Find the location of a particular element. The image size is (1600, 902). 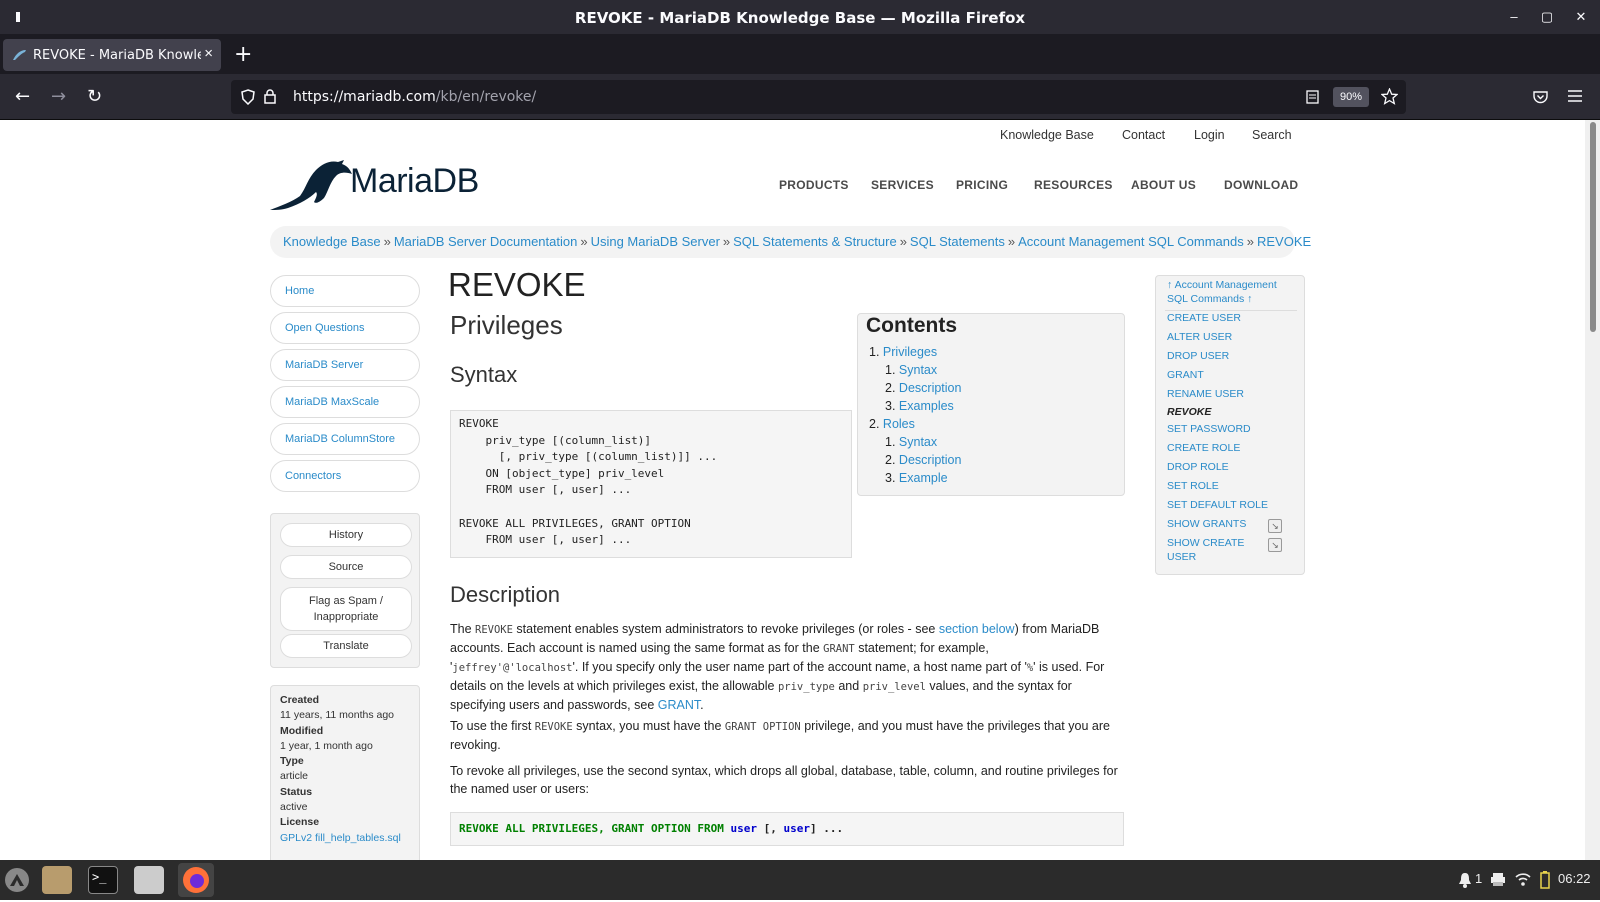

related-link-set-password: SET PASSWORD is located at coordinates (1209, 430).